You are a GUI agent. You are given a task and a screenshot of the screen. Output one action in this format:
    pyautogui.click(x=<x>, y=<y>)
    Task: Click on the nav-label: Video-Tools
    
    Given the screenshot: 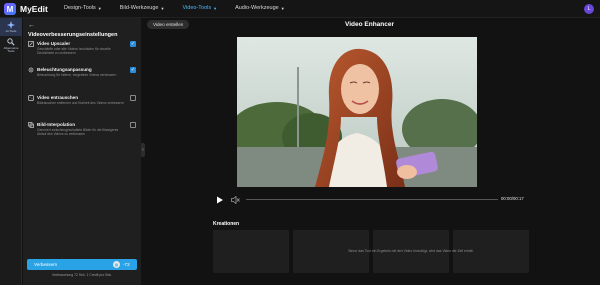 What is the action you would take?
    pyautogui.click(x=197, y=8)
    